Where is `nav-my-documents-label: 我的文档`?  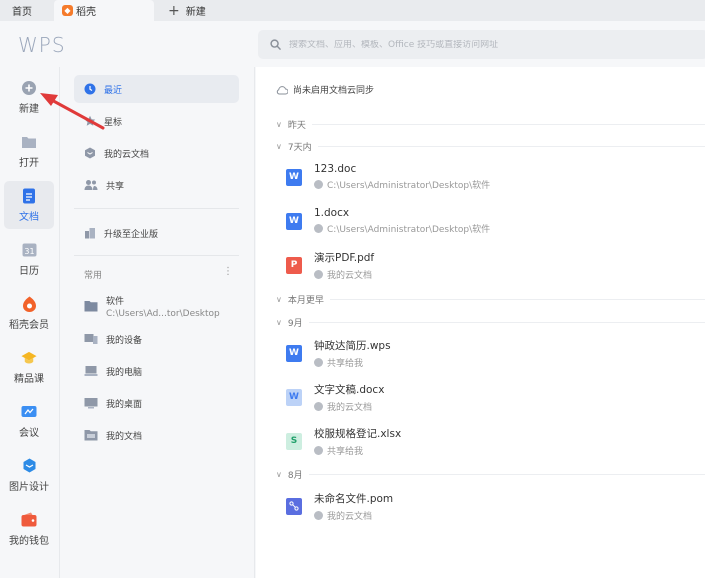
nav-my-documents-label: 我的文档 is located at coordinates (124, 436).